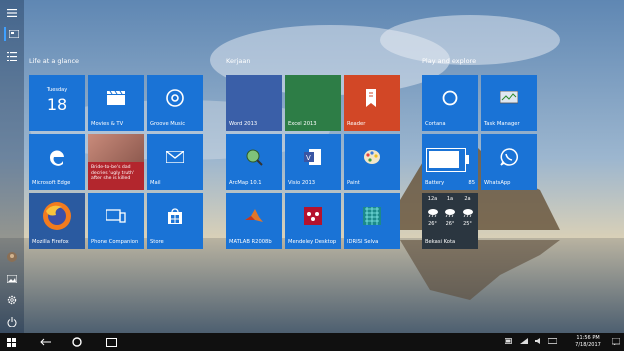 The width and height of the screenshot is (624, 351). I want to click on tile-label: Reader, so click(356, 124).